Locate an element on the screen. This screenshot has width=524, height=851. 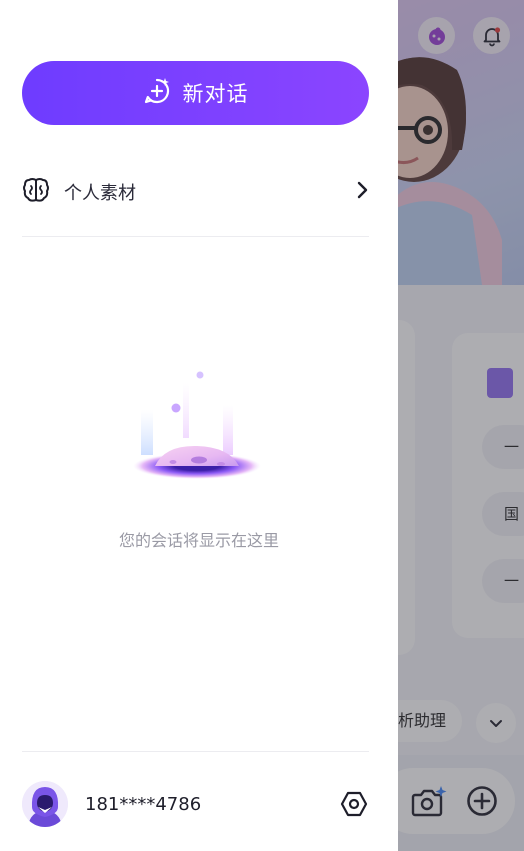
empty-state-illustration is located at coordinates (197, 425).